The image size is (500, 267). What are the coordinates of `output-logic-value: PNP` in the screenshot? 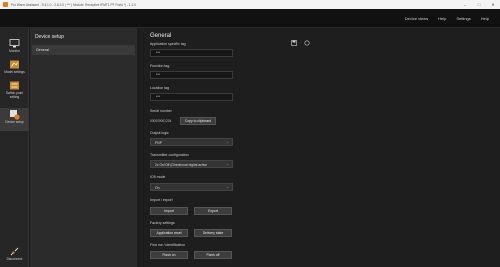 It's located at (158, 142).